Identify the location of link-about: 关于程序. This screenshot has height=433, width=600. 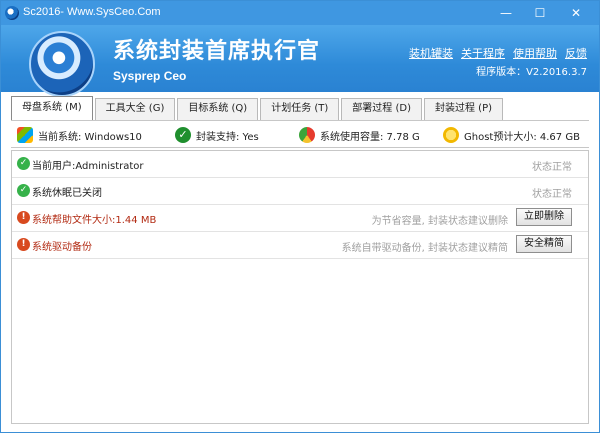
(483, 53).